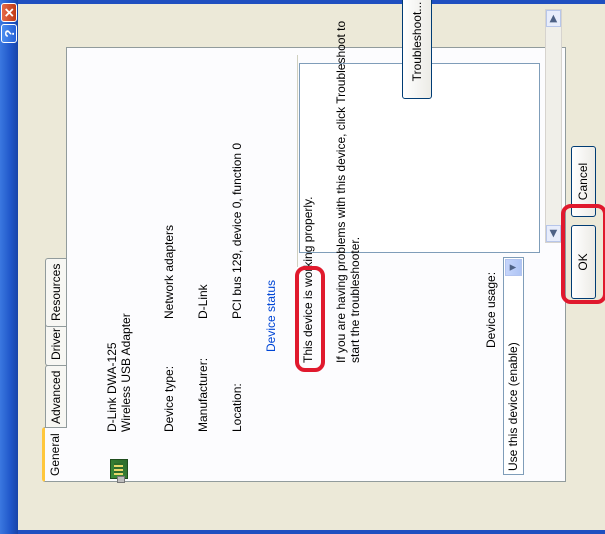 This screenshot has width=605, height=534. I want to click on tab-general: General, so click(54, 454).